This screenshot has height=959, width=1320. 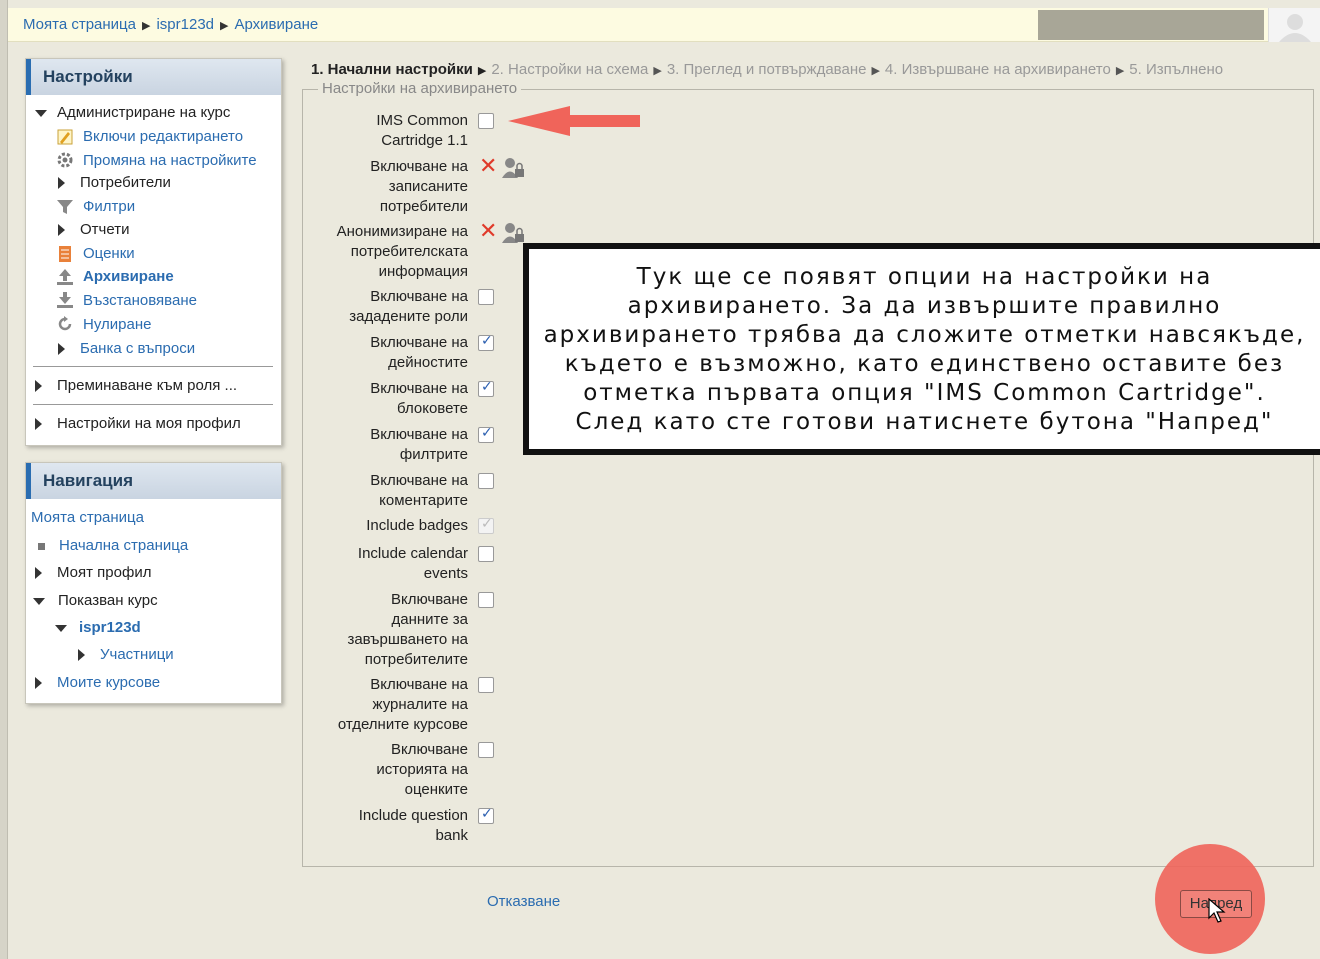 What do you see at coordinates (419, 398) in the screenshot?
I see `option-label-blocks: Включване на блоковете` at bounding box center [419, 398].